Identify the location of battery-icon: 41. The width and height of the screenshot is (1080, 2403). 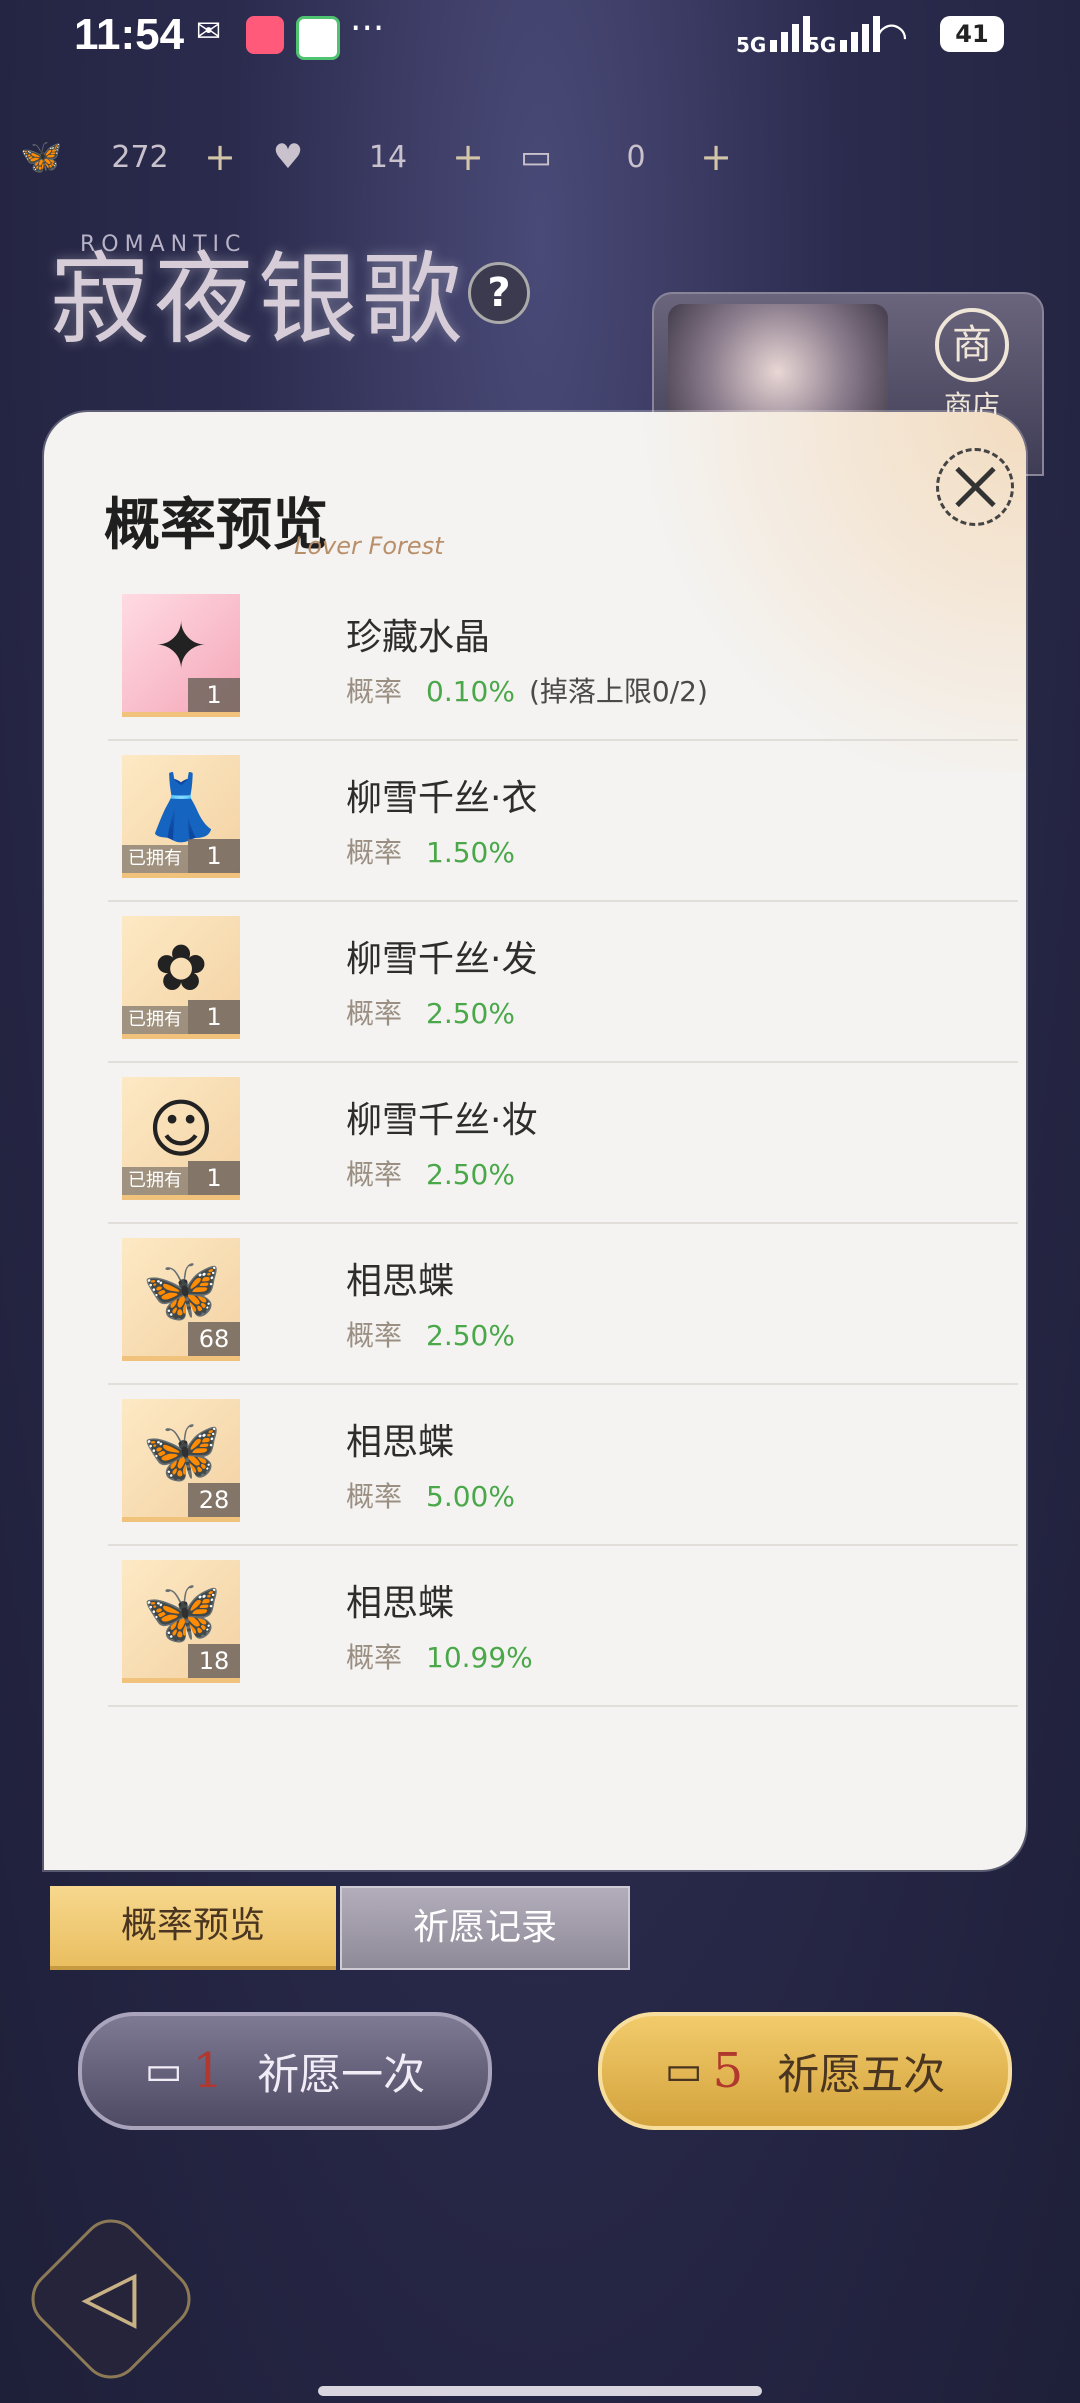
(972, 34).